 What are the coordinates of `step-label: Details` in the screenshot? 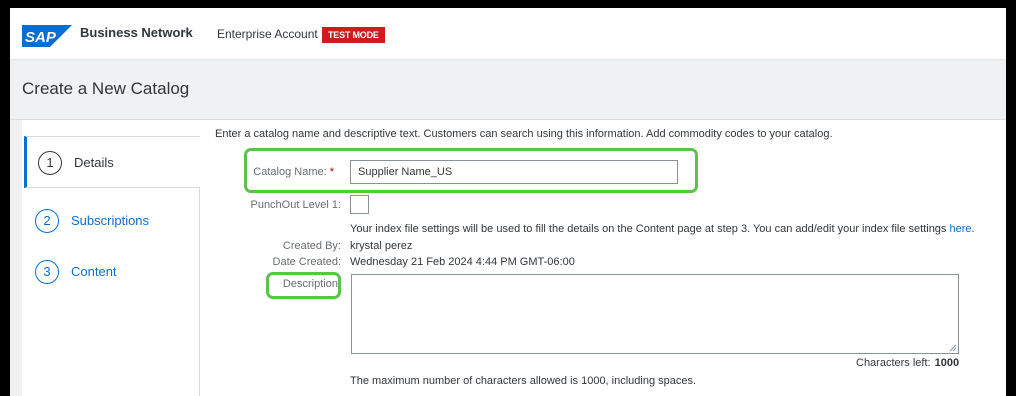 It's located at (94, 162).